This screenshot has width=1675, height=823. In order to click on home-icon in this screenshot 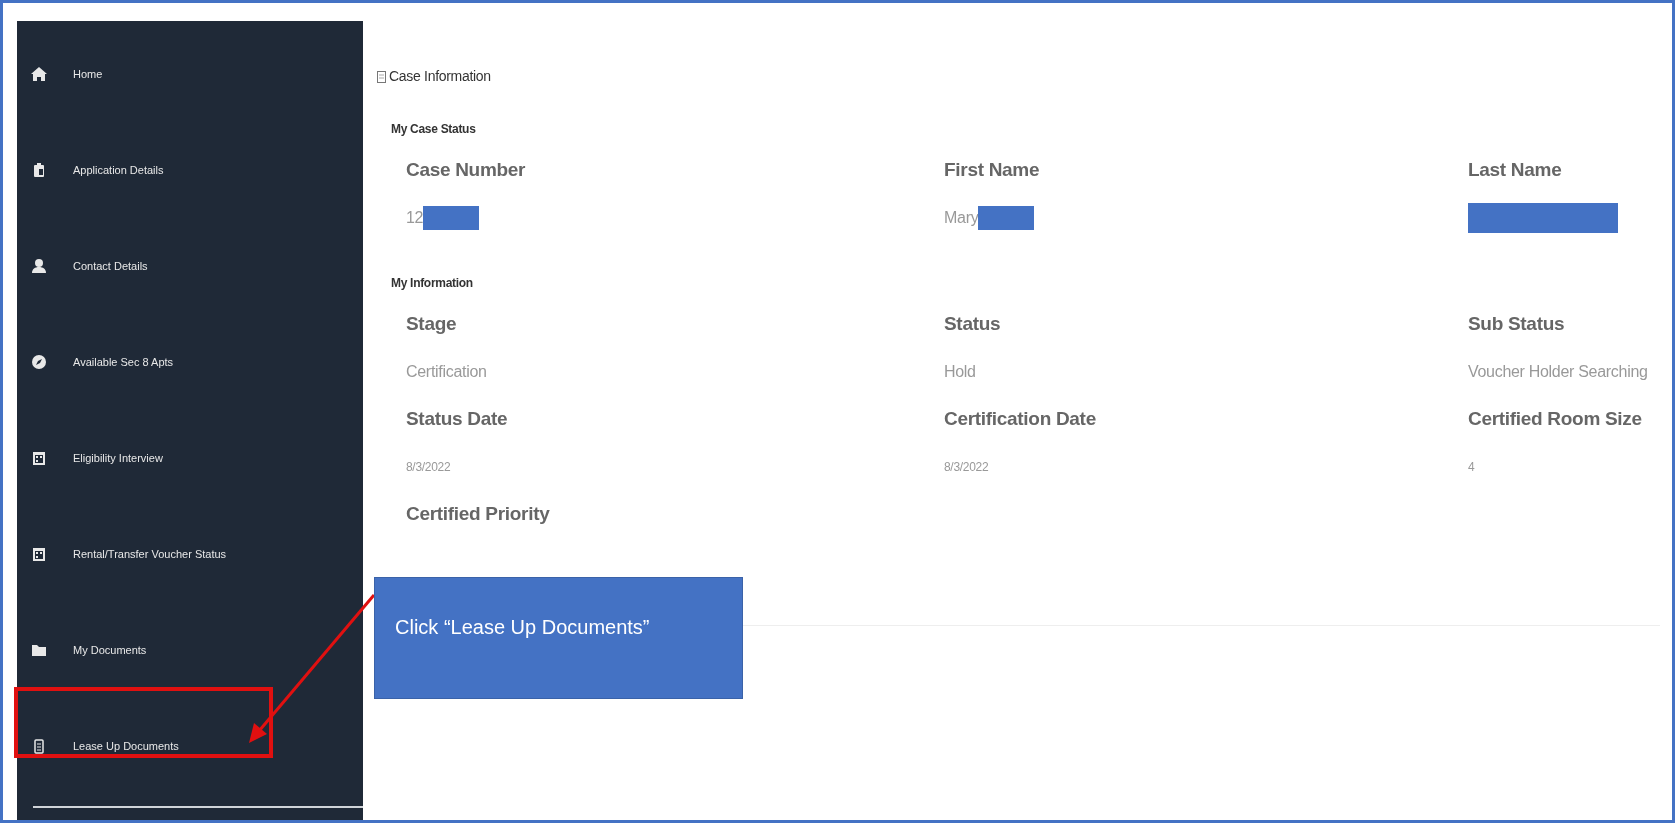, I will do `click(39, 74)`.